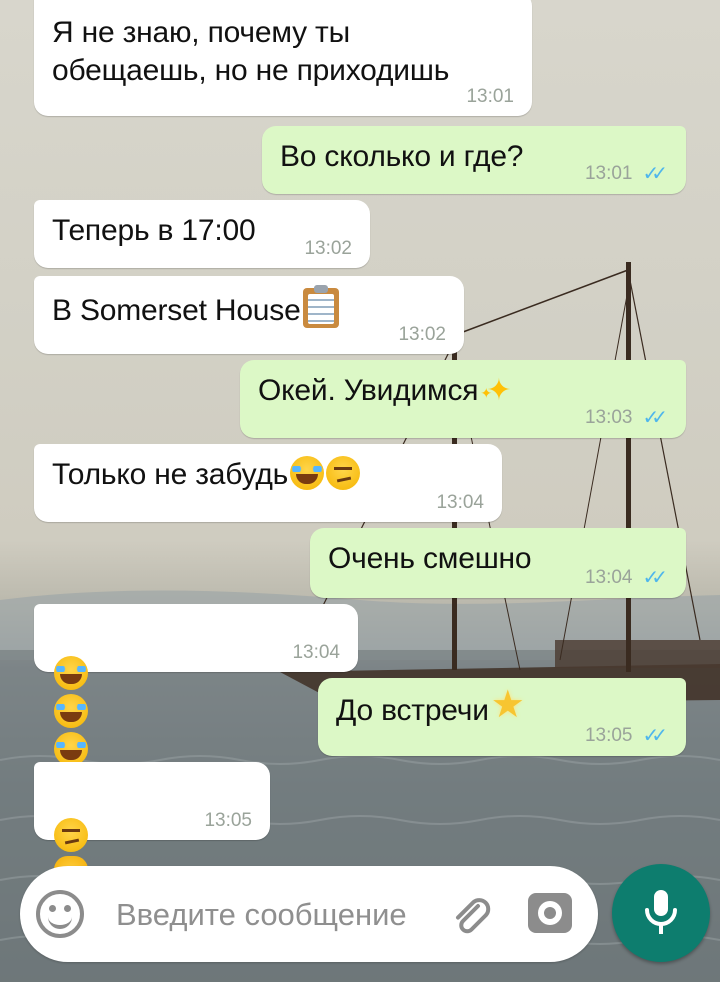  I want to click on message-time: 13:03, so click(608, 417).